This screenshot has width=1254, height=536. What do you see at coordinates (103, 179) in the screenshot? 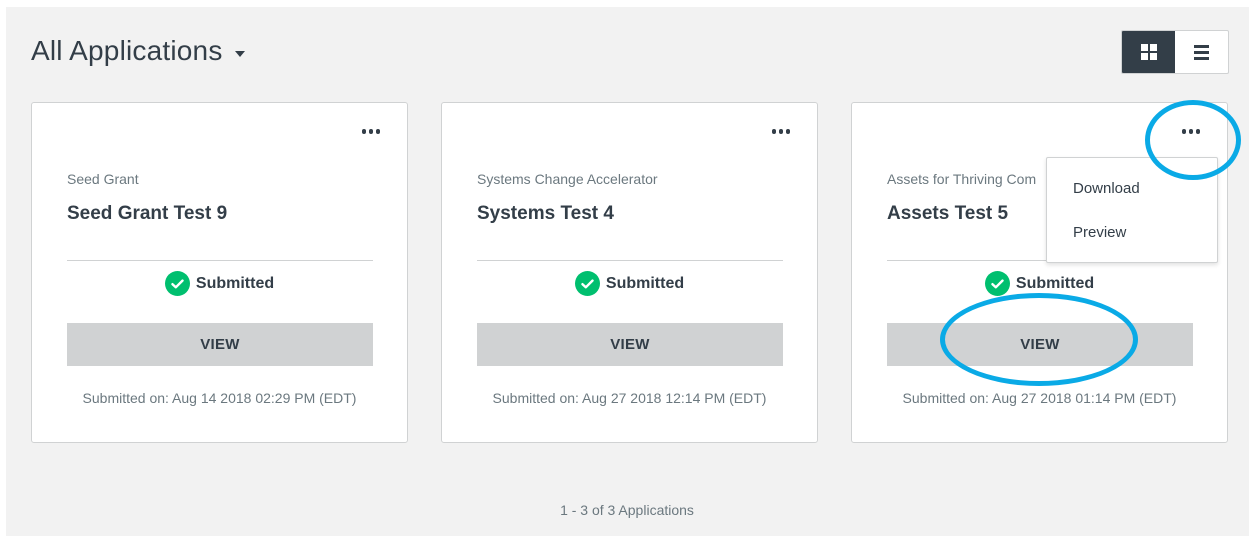
I see `program-name: Seed Grant` at bounding box center [103, 179].